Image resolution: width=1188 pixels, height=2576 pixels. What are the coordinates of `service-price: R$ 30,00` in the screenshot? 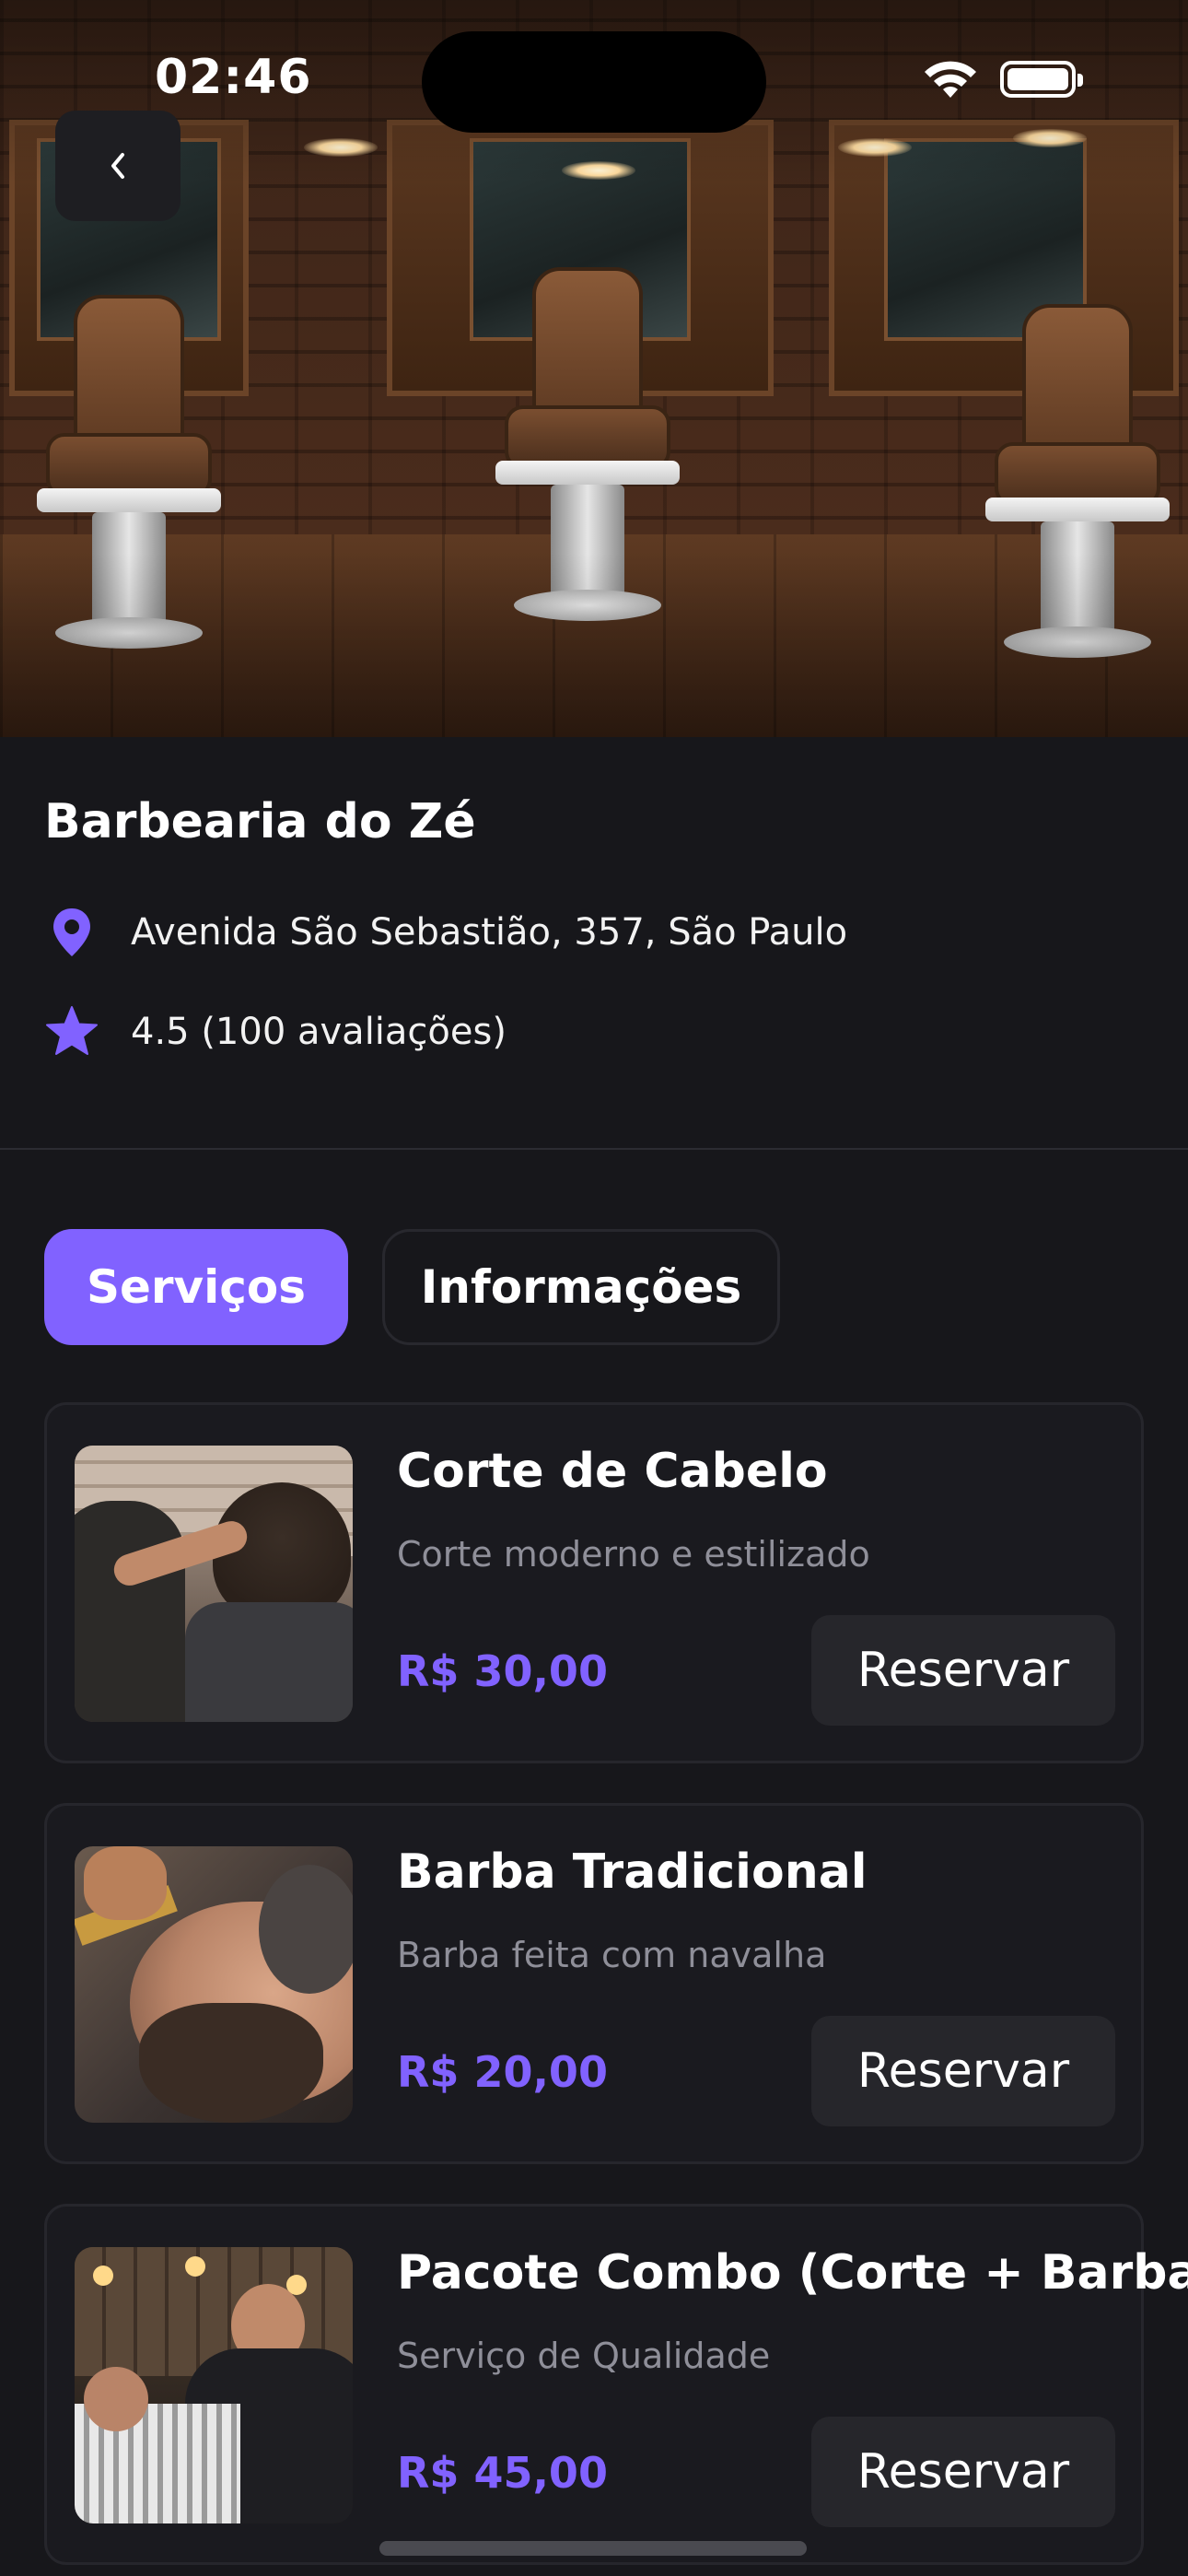 It's located at (502, 1671).